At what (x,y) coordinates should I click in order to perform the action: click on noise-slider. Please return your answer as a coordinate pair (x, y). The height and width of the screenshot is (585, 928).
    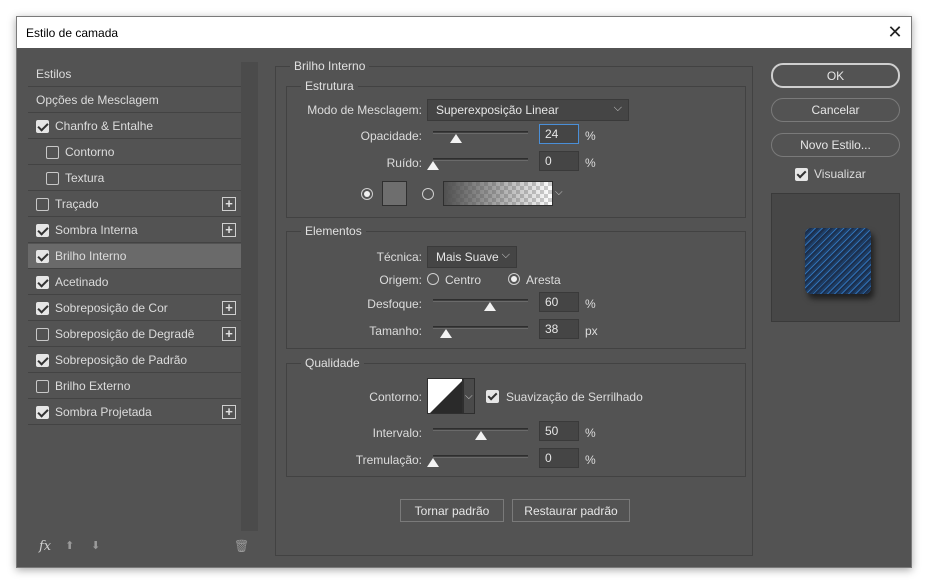
    Looking at the image, I should click on (477, 164).